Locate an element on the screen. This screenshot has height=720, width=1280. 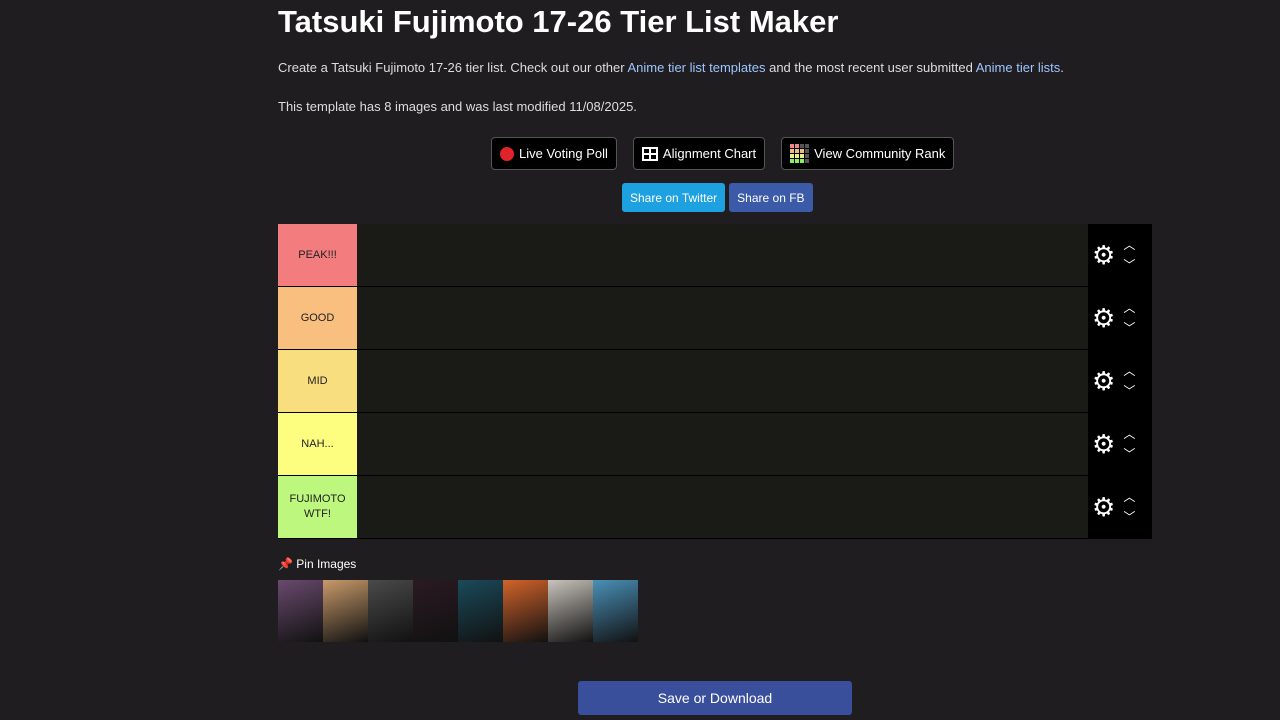
tier-row: FUJIMOTO WTF! ⚙ ︿ ﹀ is located at coordinates (715, 507).